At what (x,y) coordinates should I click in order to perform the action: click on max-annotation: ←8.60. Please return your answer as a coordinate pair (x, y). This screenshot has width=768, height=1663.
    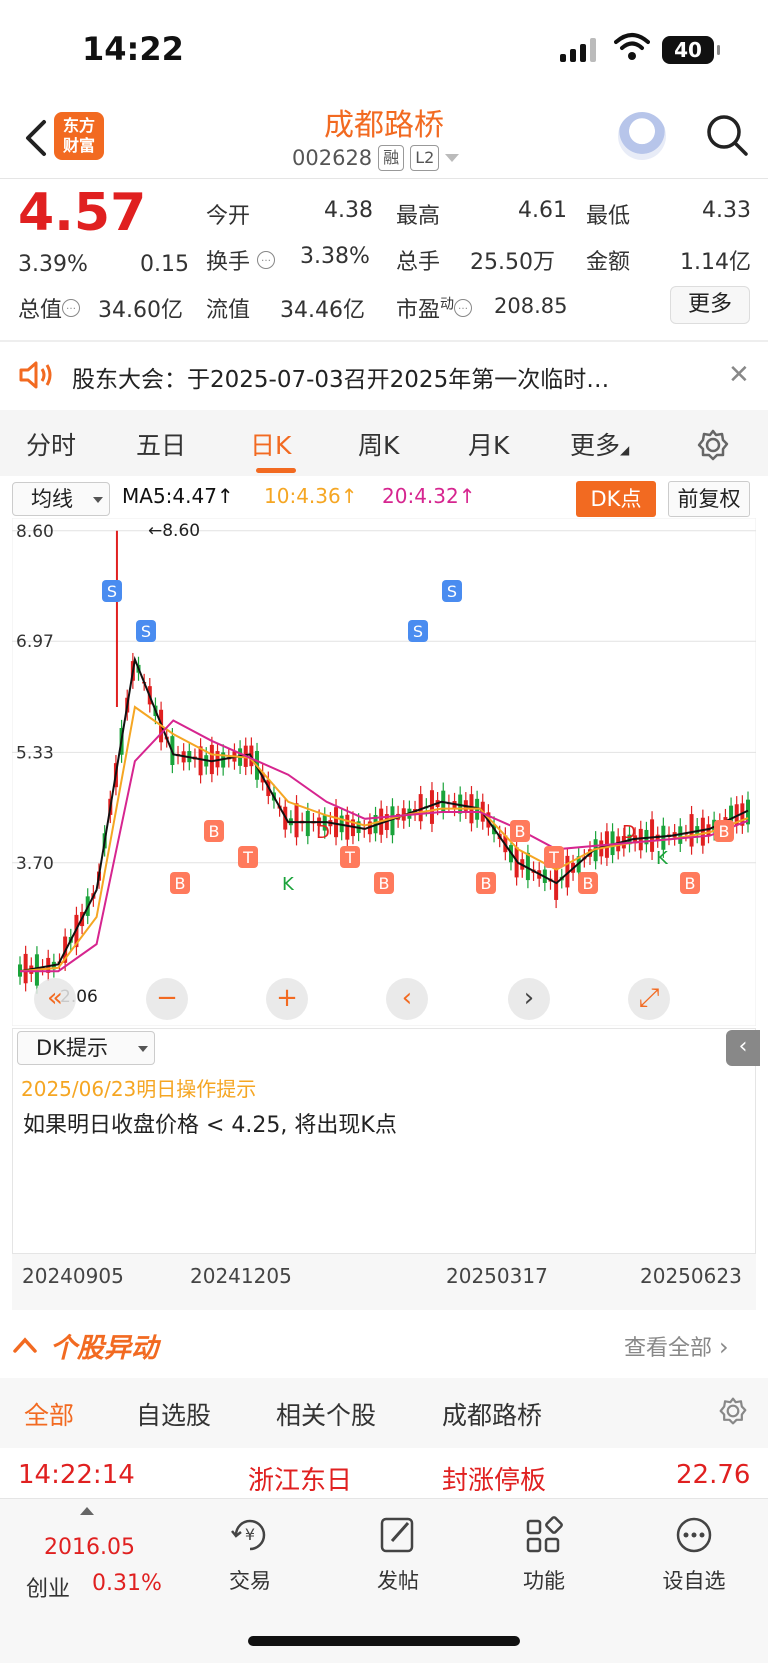
    Looking at the image, I should click on (174, 531).